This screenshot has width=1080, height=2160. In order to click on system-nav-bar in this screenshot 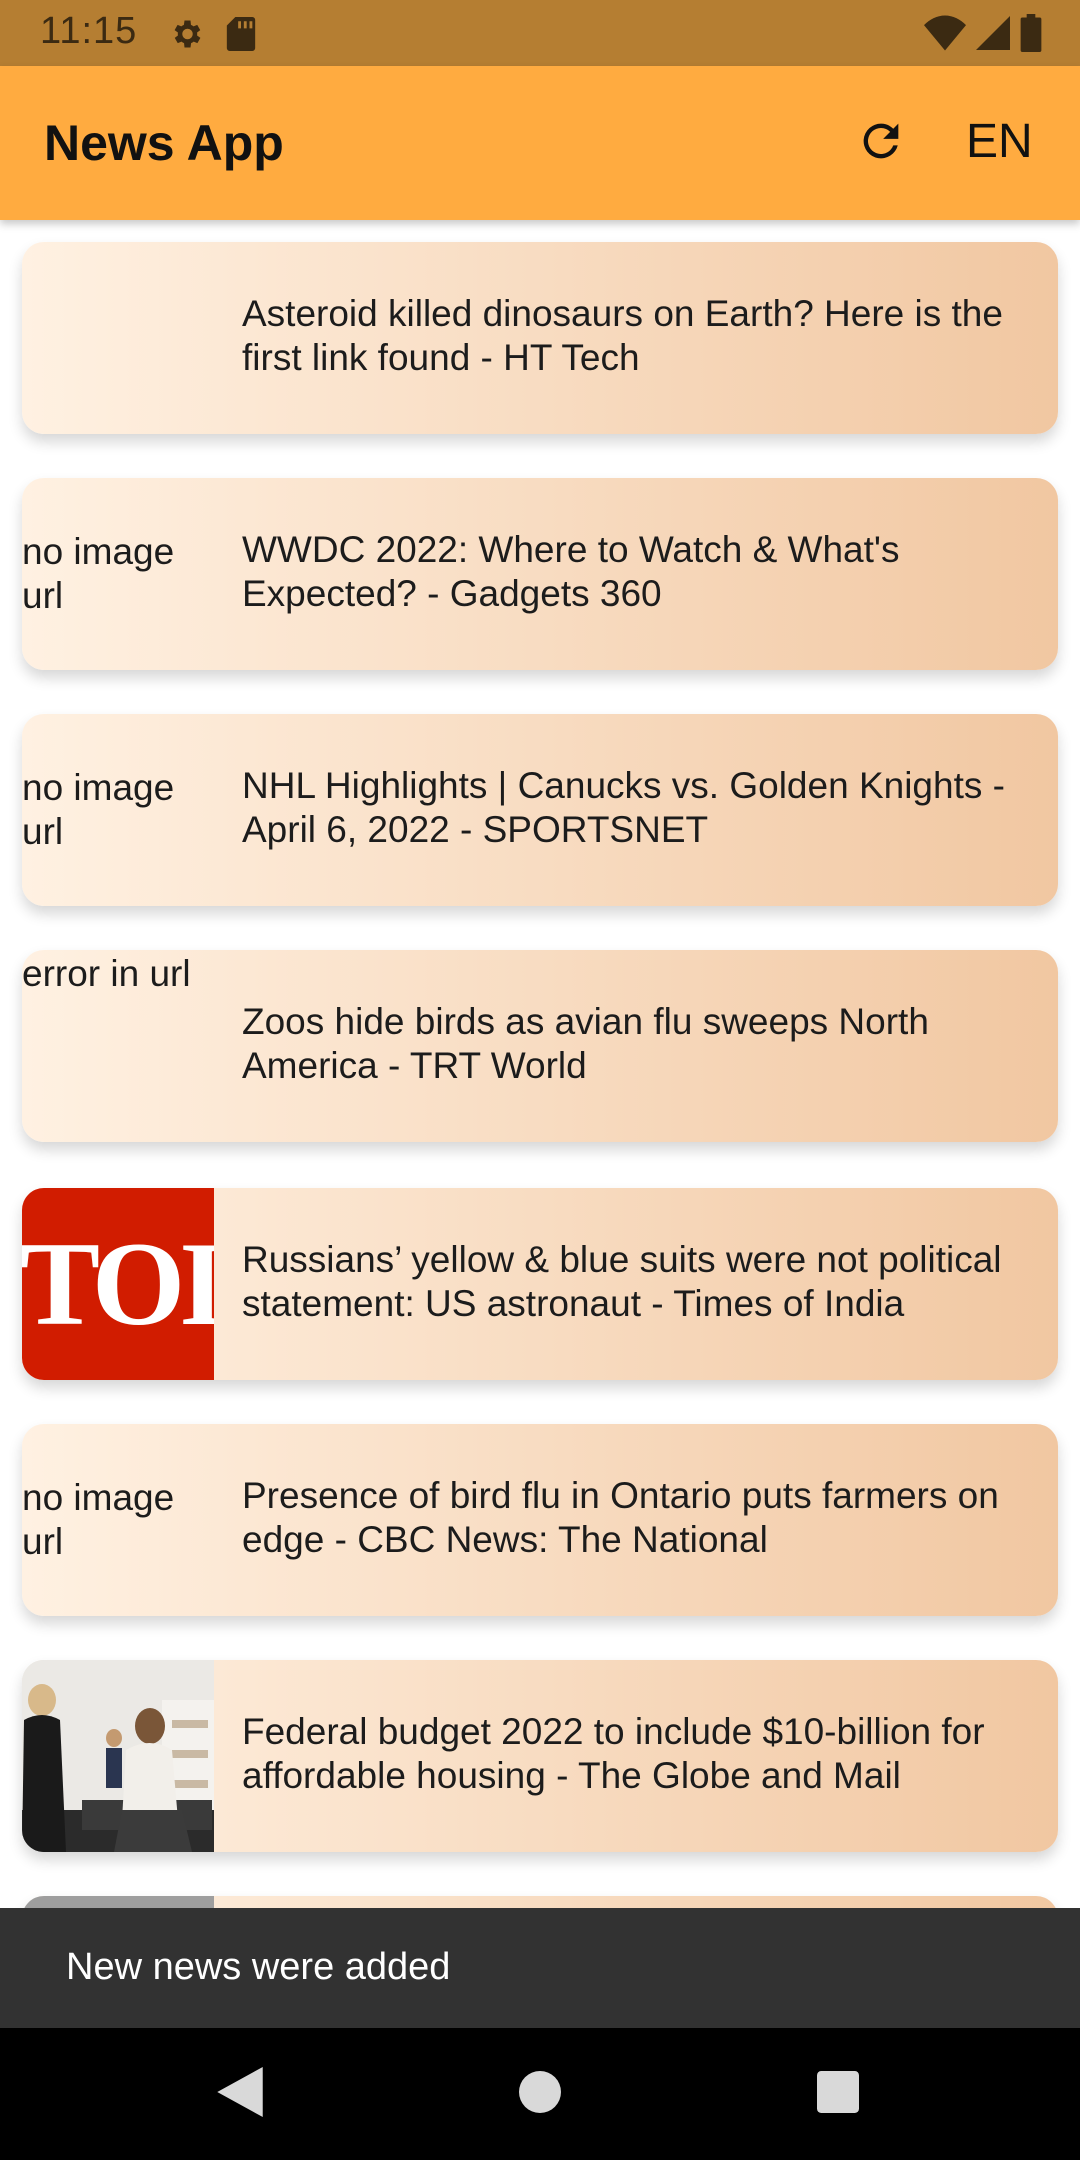, I will do `click(540, 2094)`.